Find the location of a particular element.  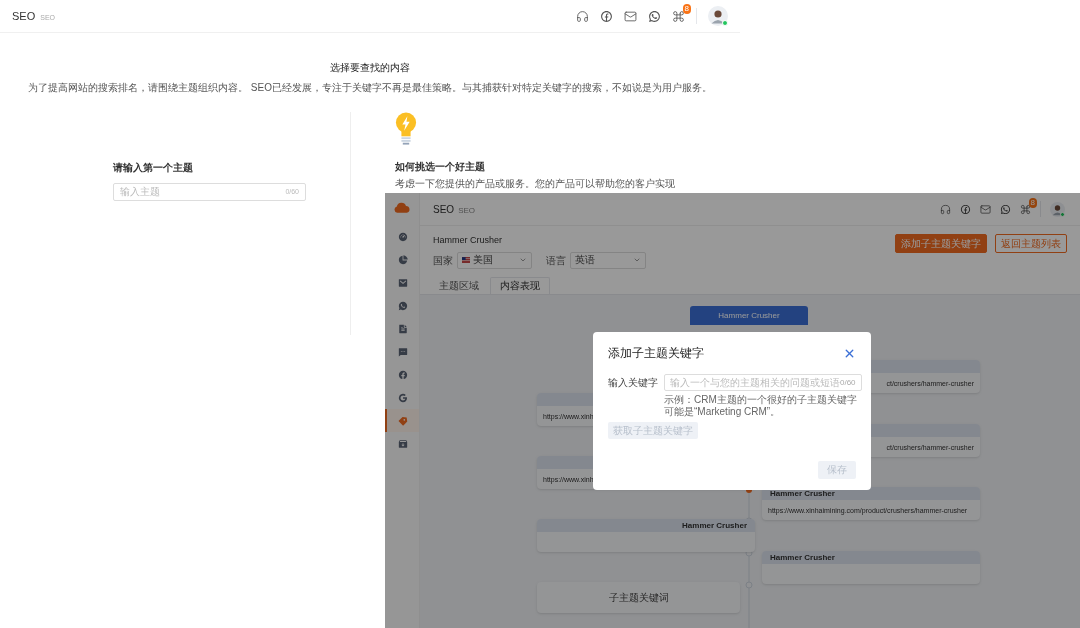

country-select: 美国 is located at coordinates (494, 260).